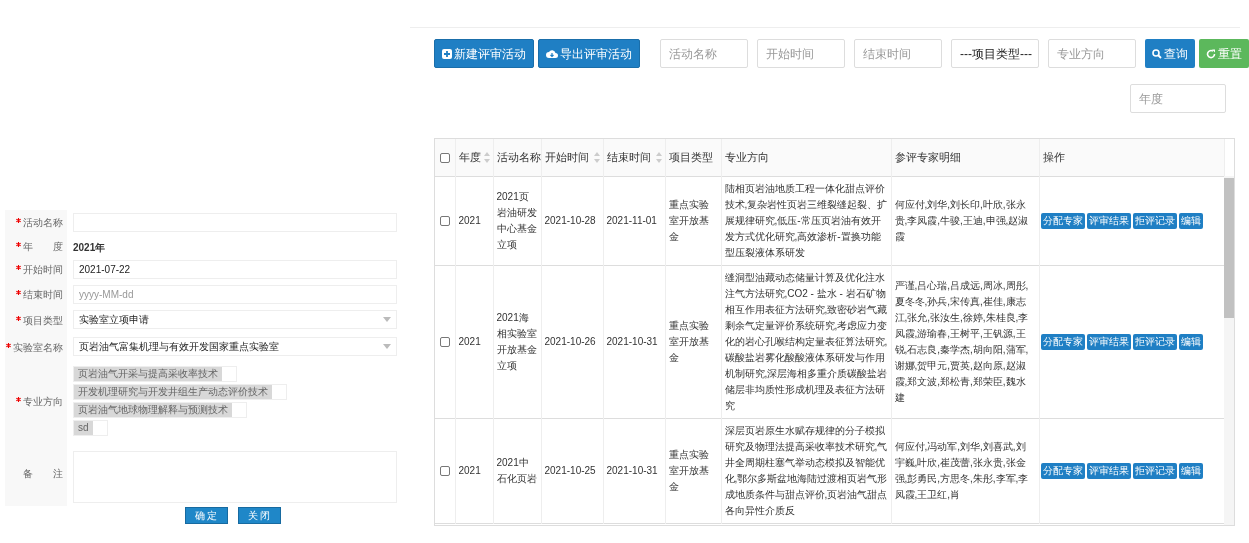 The image size is (1249, 543). Describe the element at coordinates (552, 53) in the screenshot. I see `cloud-download-icon` at that location.